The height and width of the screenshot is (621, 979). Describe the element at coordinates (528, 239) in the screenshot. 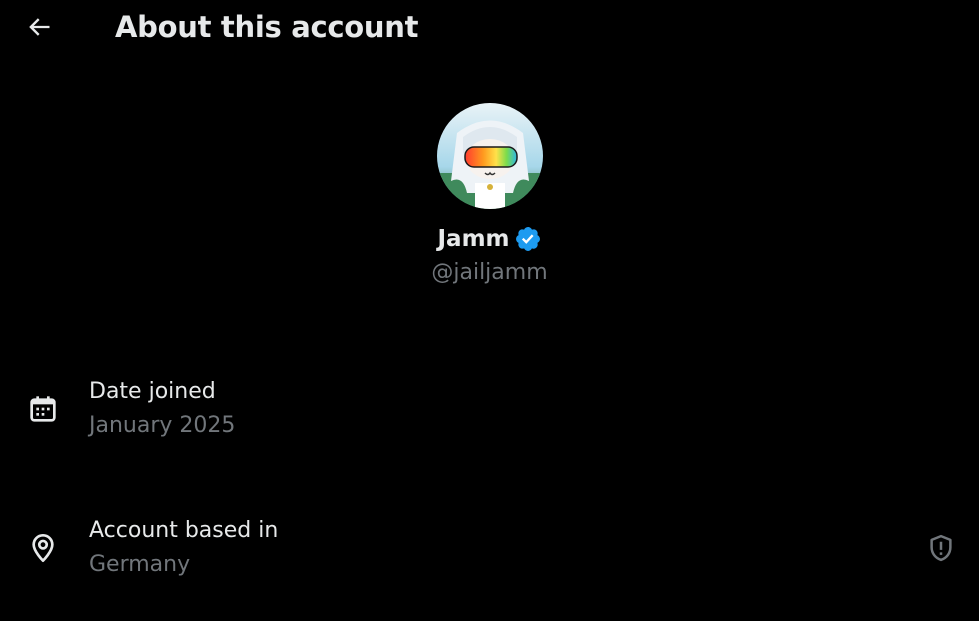

I see `verified-badge-icon` at that location.